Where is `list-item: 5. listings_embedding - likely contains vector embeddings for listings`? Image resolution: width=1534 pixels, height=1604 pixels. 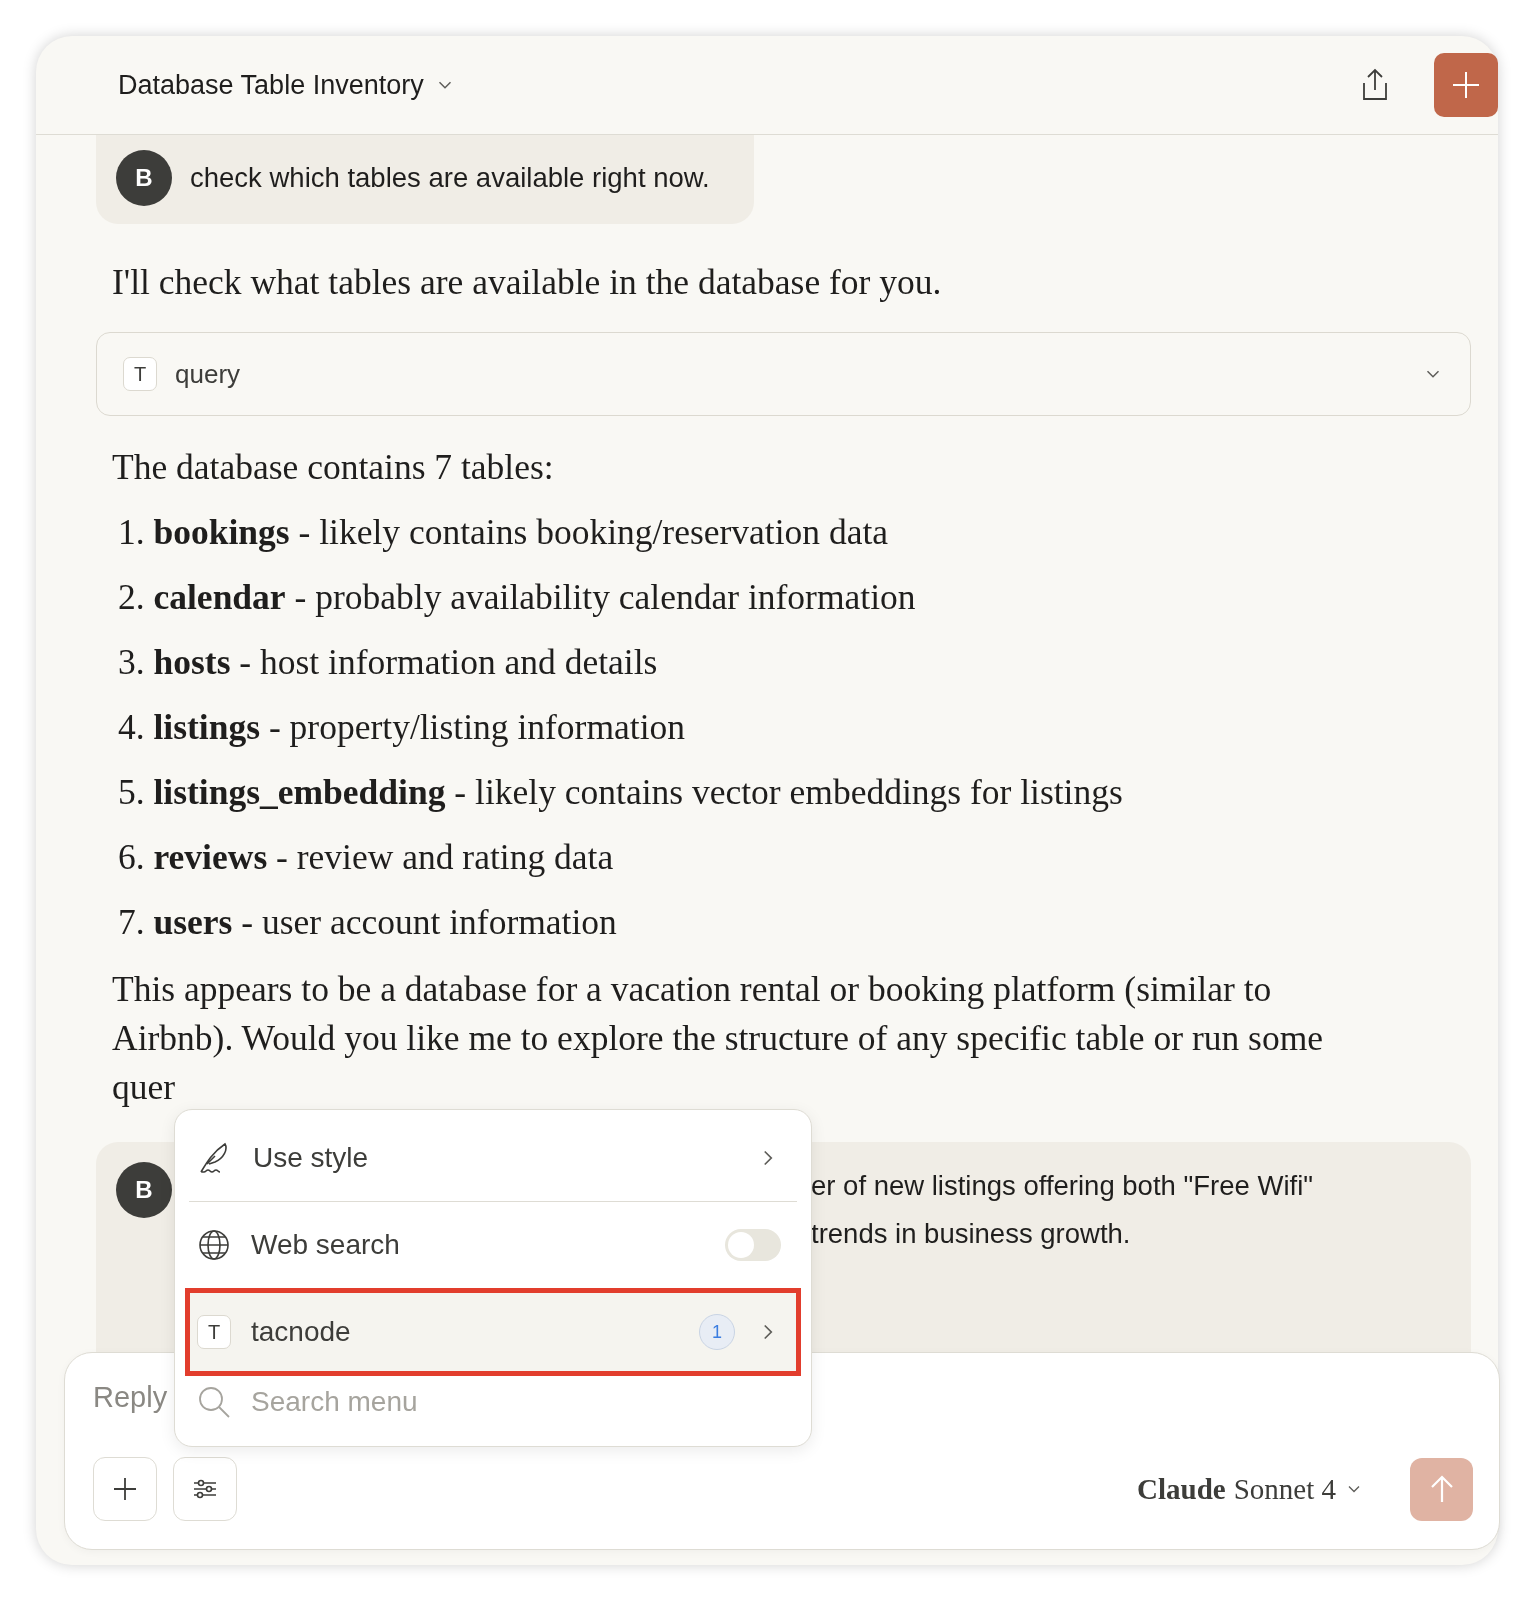 list-item: 5. listings_embedding - likely contains vector embeddings for listings is located at coordinates (621, 792).